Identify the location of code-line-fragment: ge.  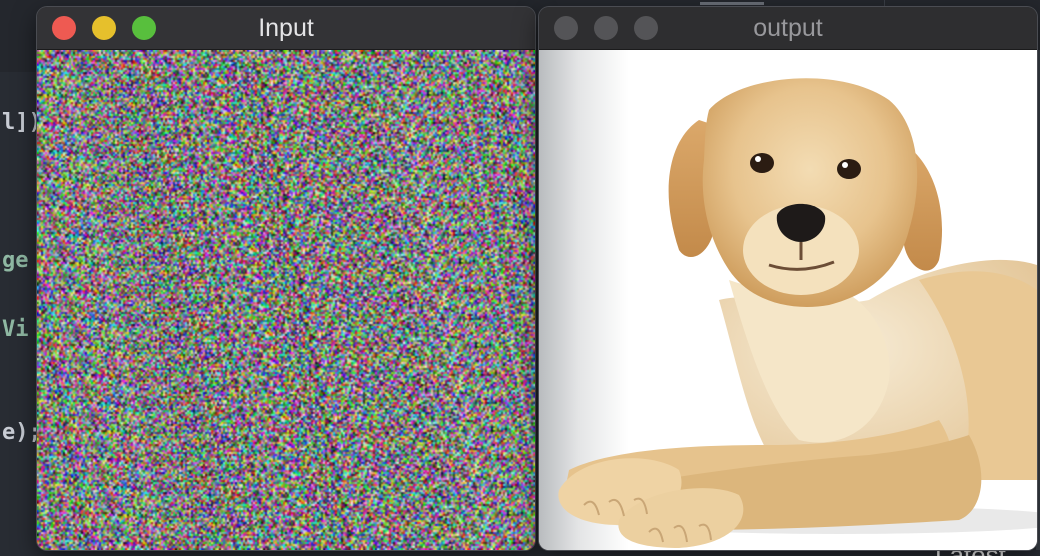
(15, 260).